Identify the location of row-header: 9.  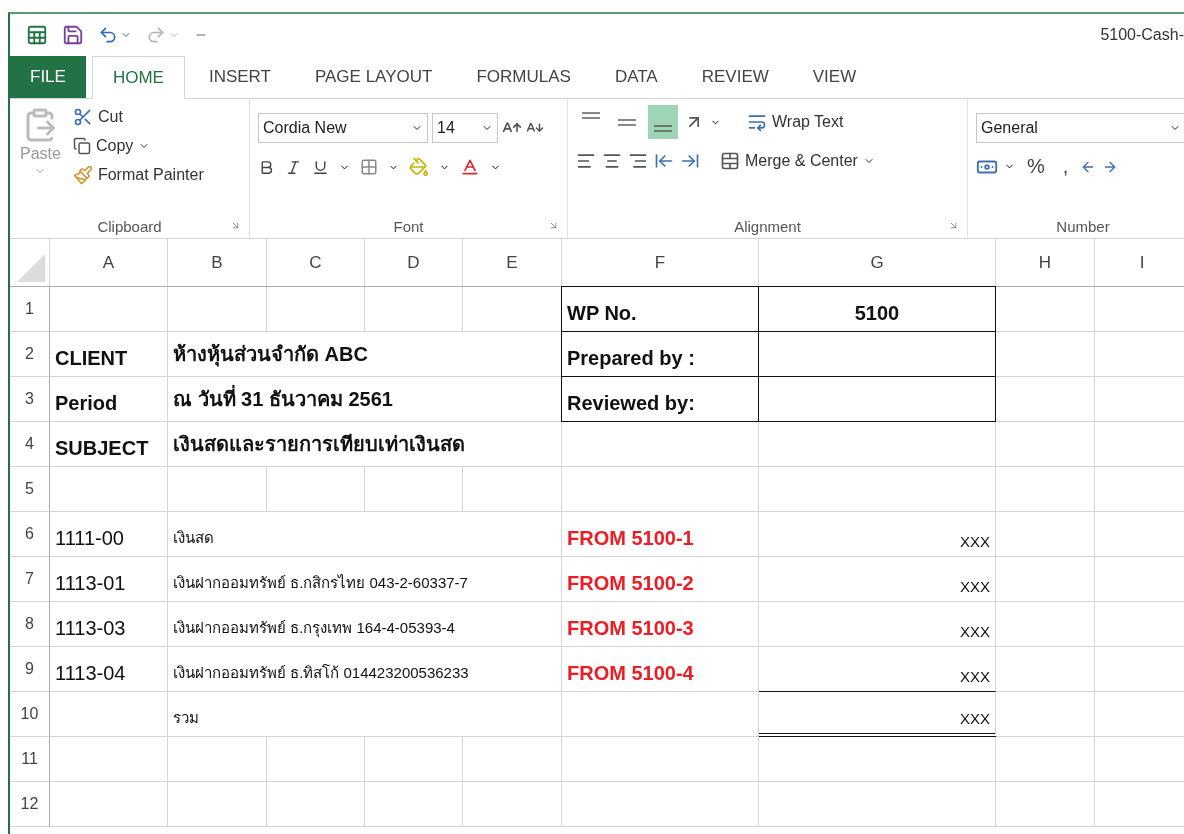
(30, 669).